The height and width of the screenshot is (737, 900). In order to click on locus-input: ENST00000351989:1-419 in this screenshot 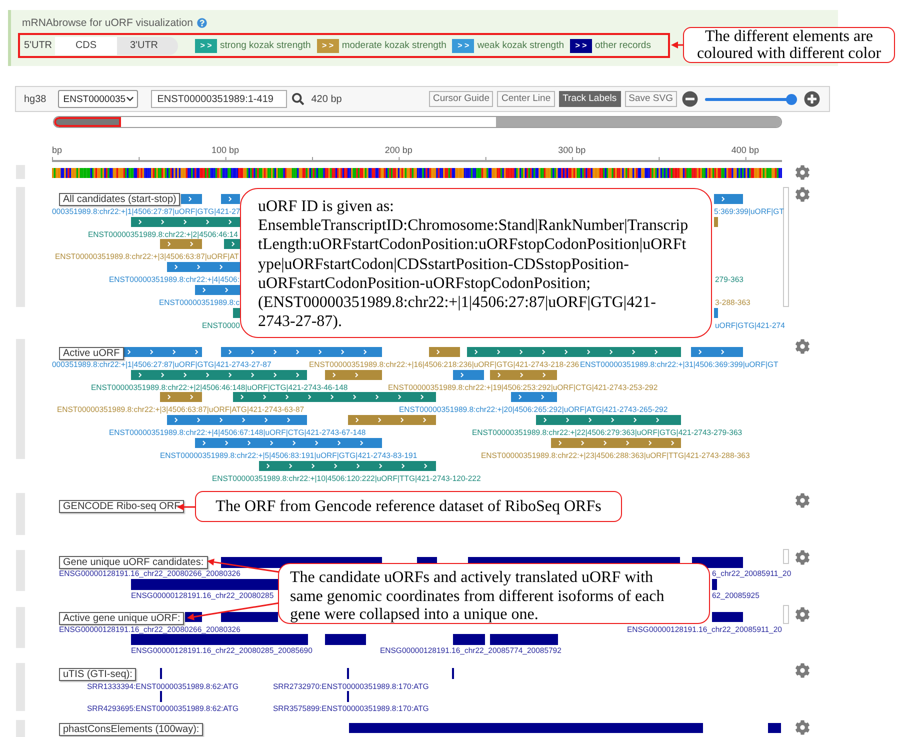, I will do `click(219, 99)`.